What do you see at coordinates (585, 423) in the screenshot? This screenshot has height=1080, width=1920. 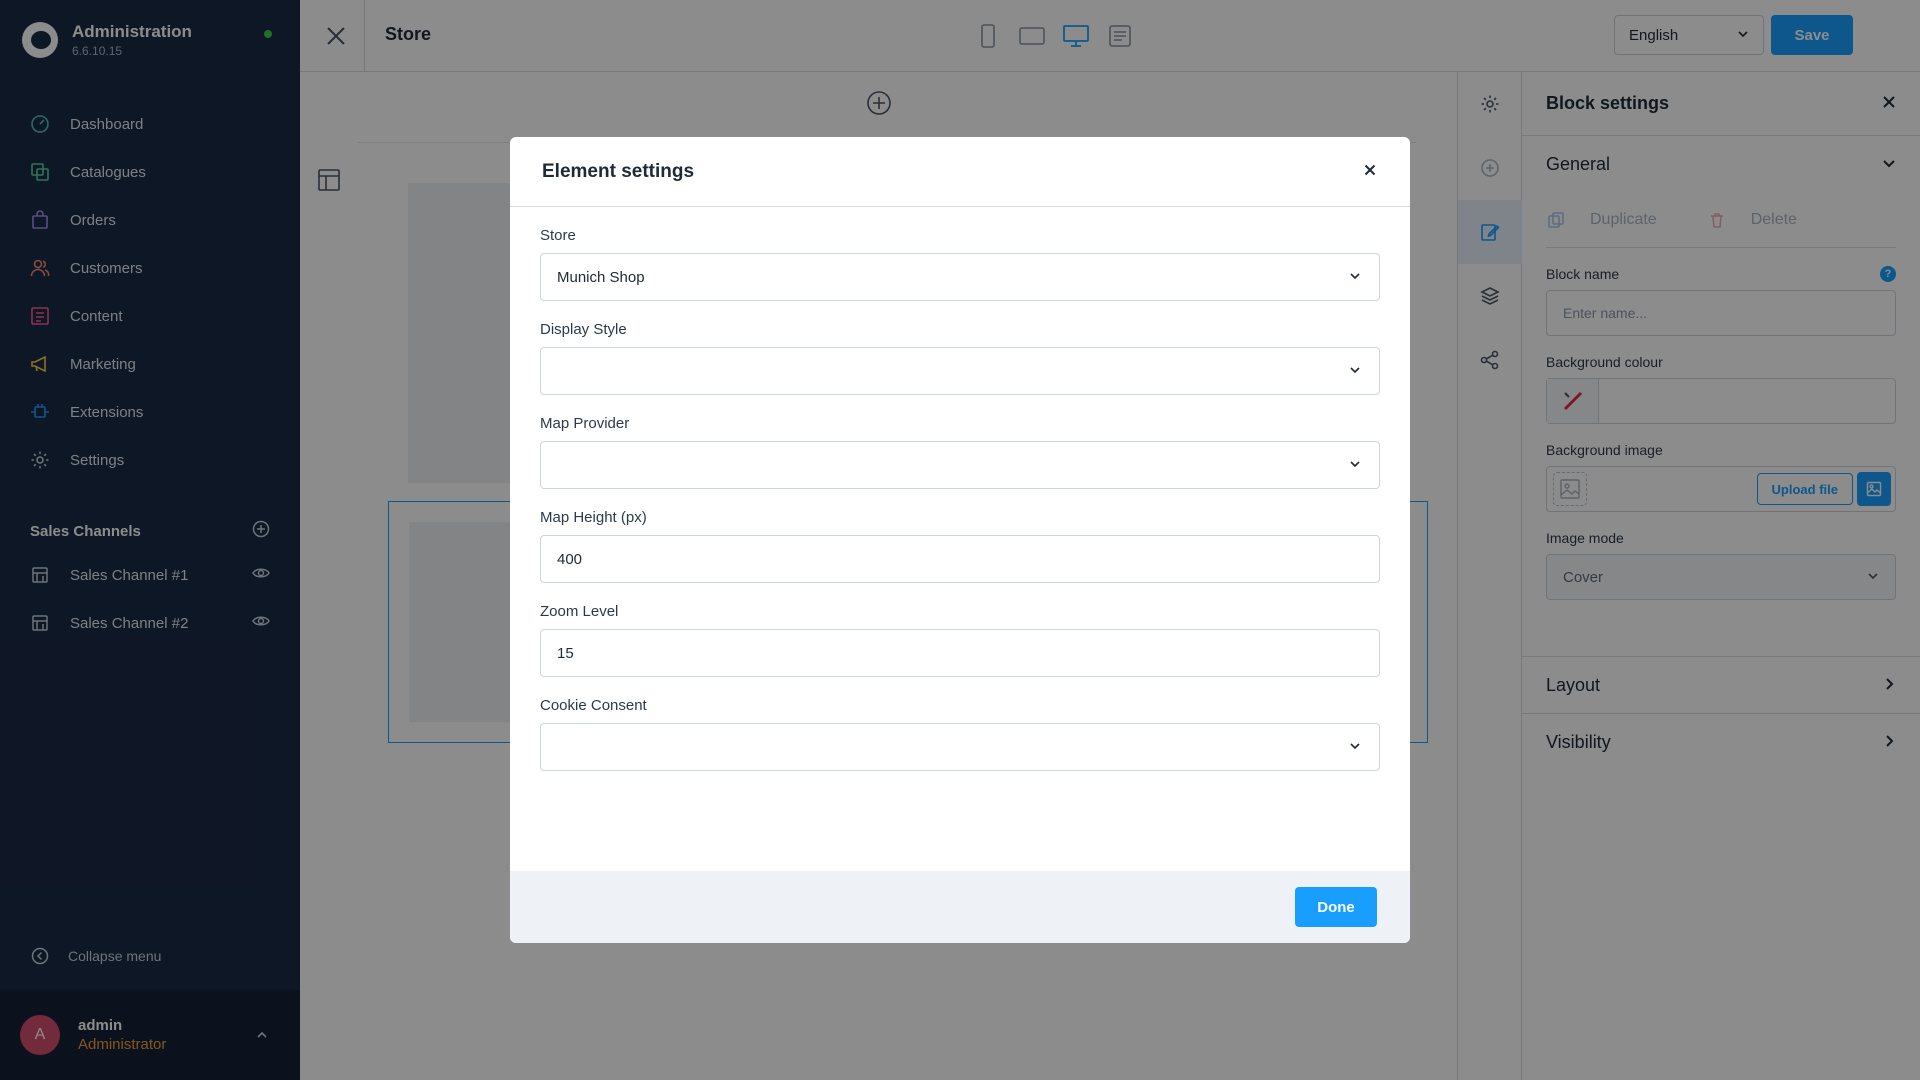 I see `map-provider-label: Map Provider` at bounding box center [585, 423].